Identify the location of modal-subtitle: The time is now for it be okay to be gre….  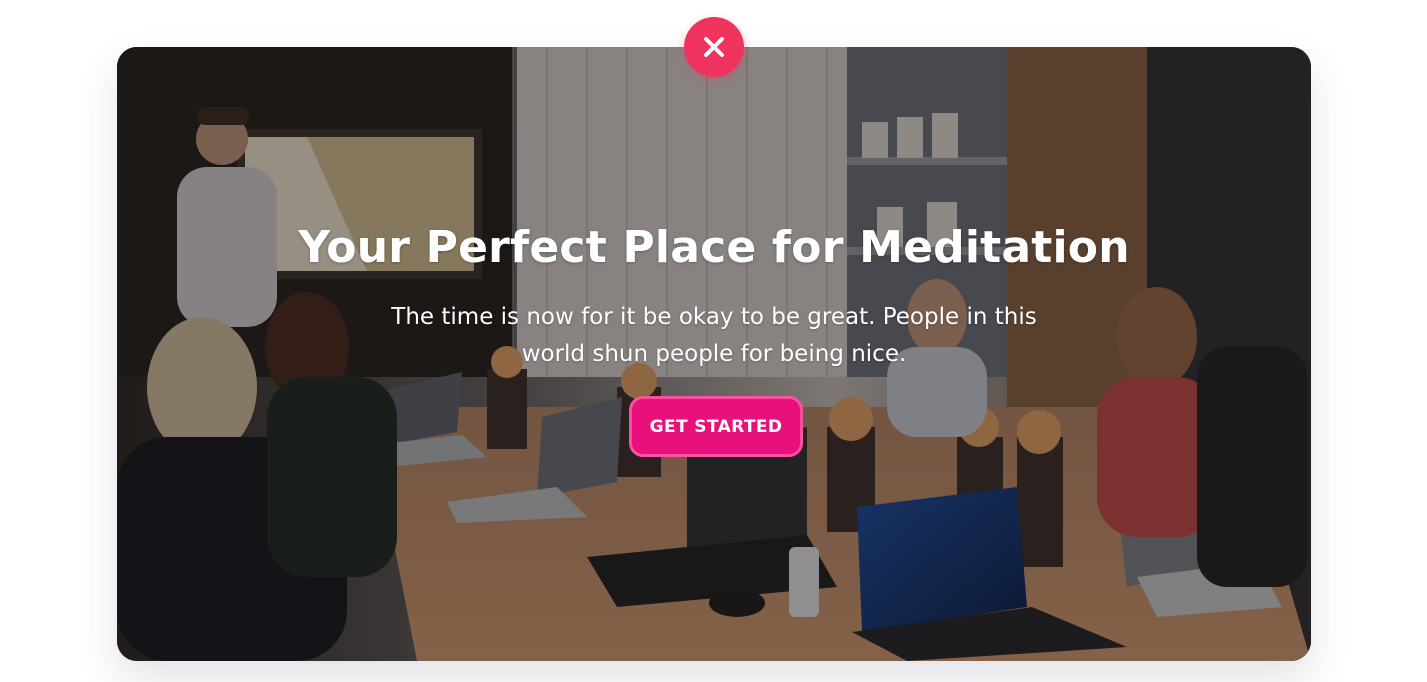
(714, 335).